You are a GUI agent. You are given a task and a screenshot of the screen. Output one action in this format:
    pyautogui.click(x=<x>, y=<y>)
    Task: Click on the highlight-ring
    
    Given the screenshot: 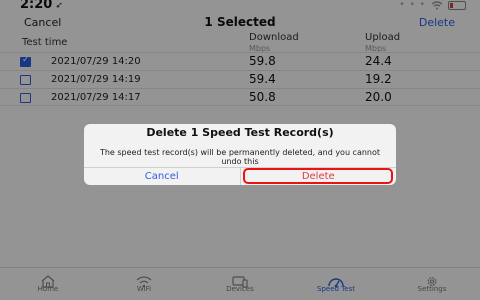 What is the action you would take?
    pyautogui.click(x=317, y=176)
    